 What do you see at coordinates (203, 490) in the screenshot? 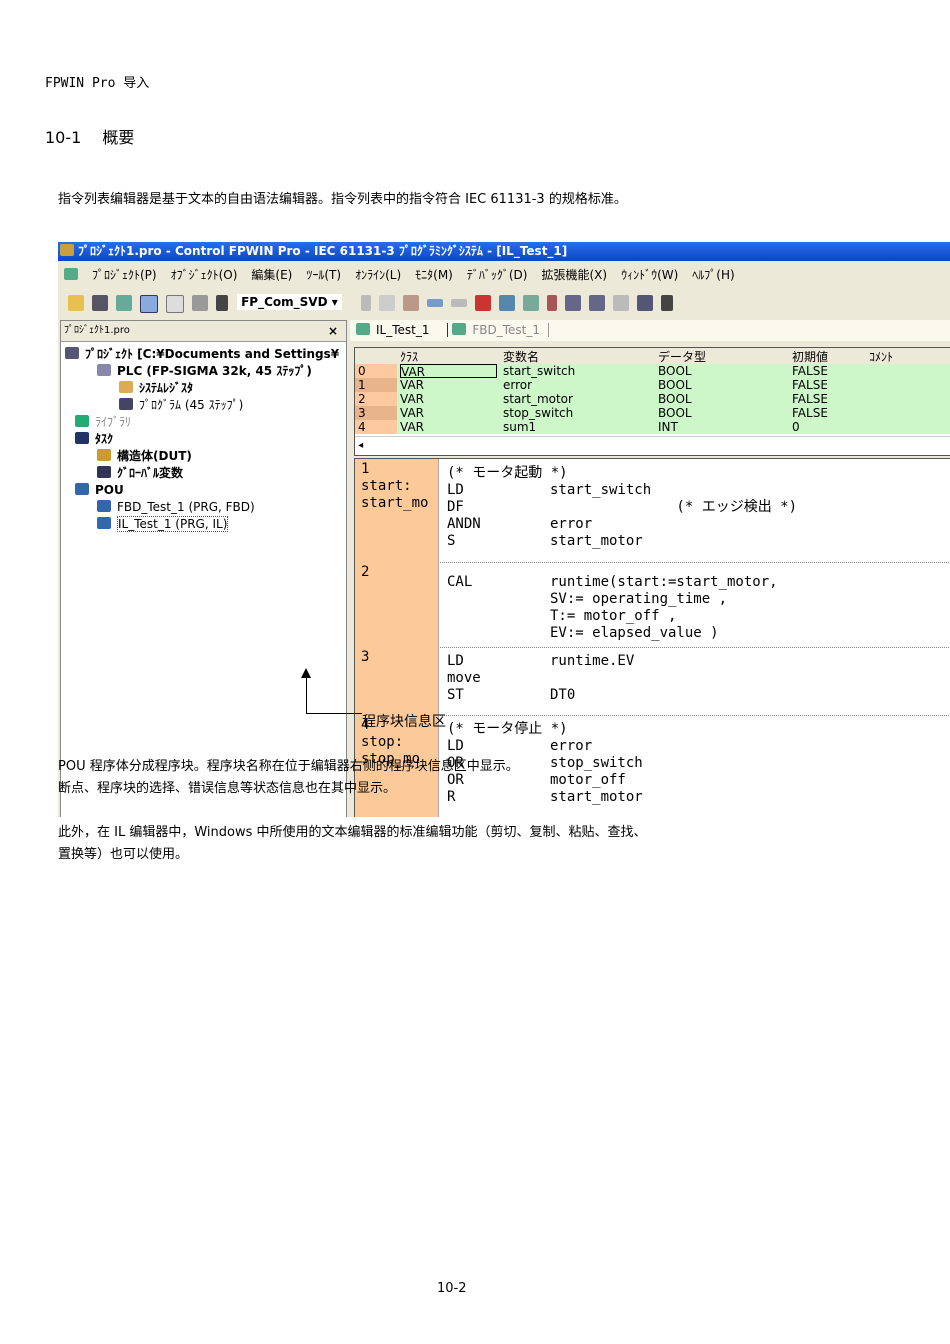
I see `tree-item: POU` at bounding box center [203, 490].